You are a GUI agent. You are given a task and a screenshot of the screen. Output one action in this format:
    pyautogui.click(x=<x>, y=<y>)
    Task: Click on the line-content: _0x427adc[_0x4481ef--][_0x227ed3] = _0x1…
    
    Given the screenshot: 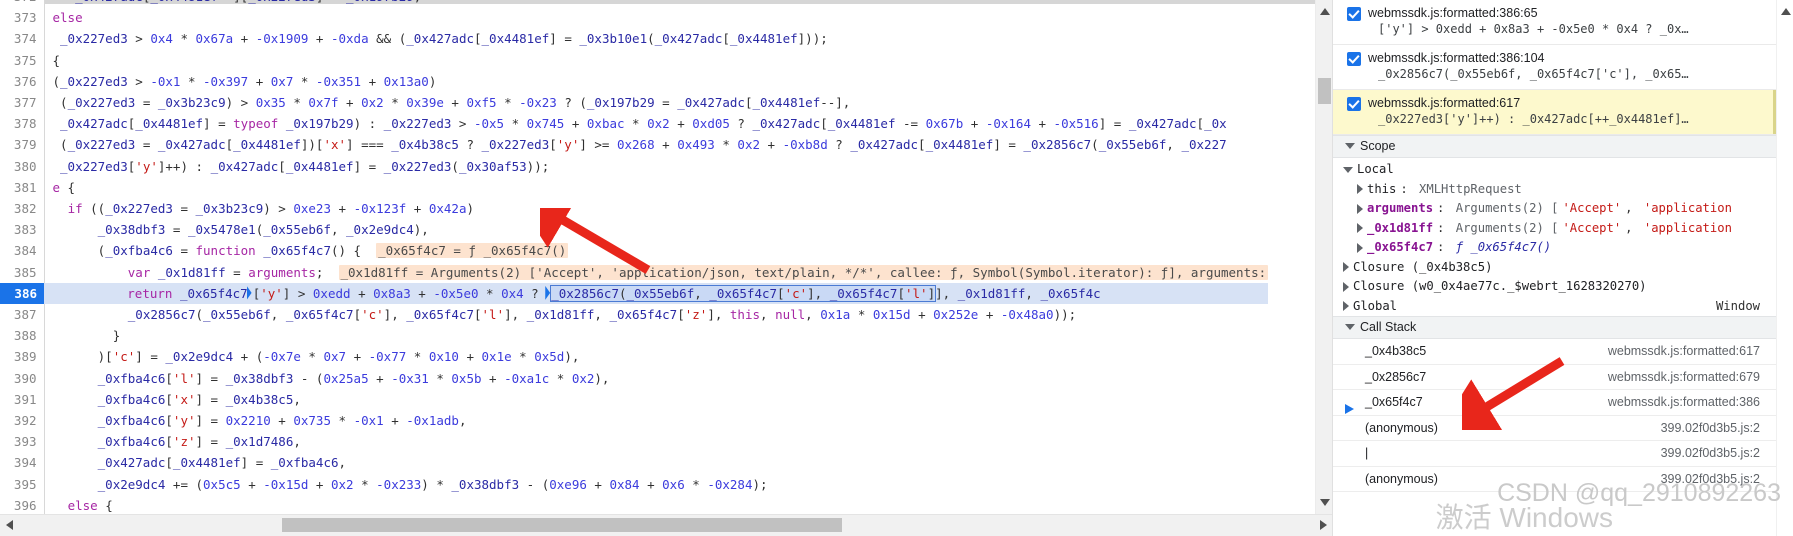 What is the action you would take?
    pyautogui.click(x=656, y=3)
    